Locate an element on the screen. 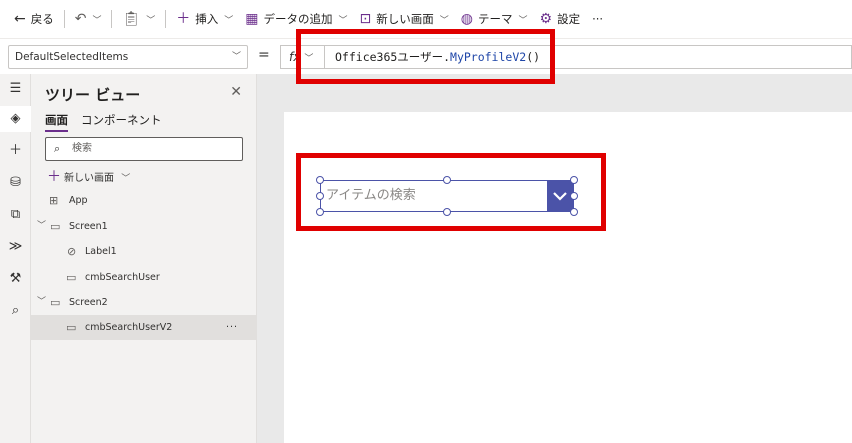 This screenshot has width=852, height=443. tab-screens: 画面 is located at coordinates (56, 122).